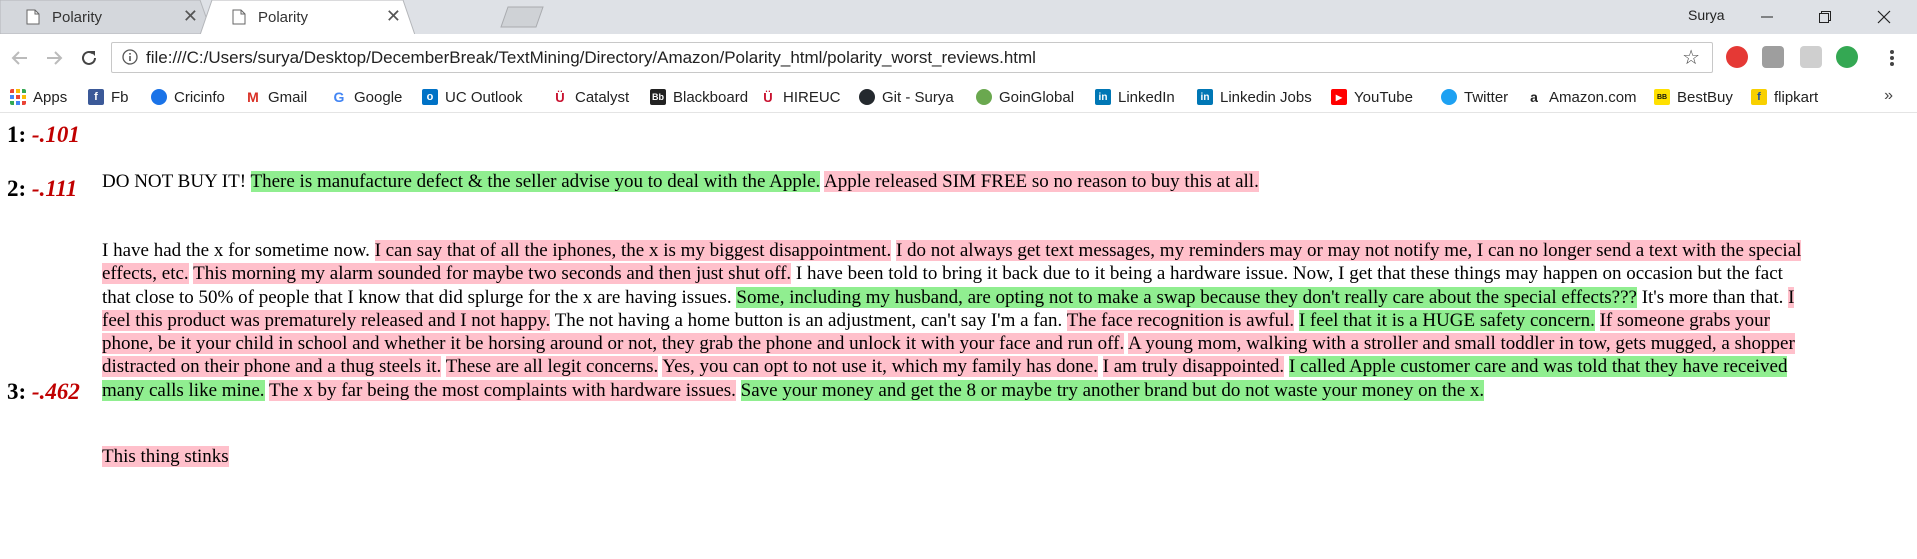  Describe the element at coordinates (1712, 297) in the screenshot. I see `sentence-neutral: It's more than that.` at that location.